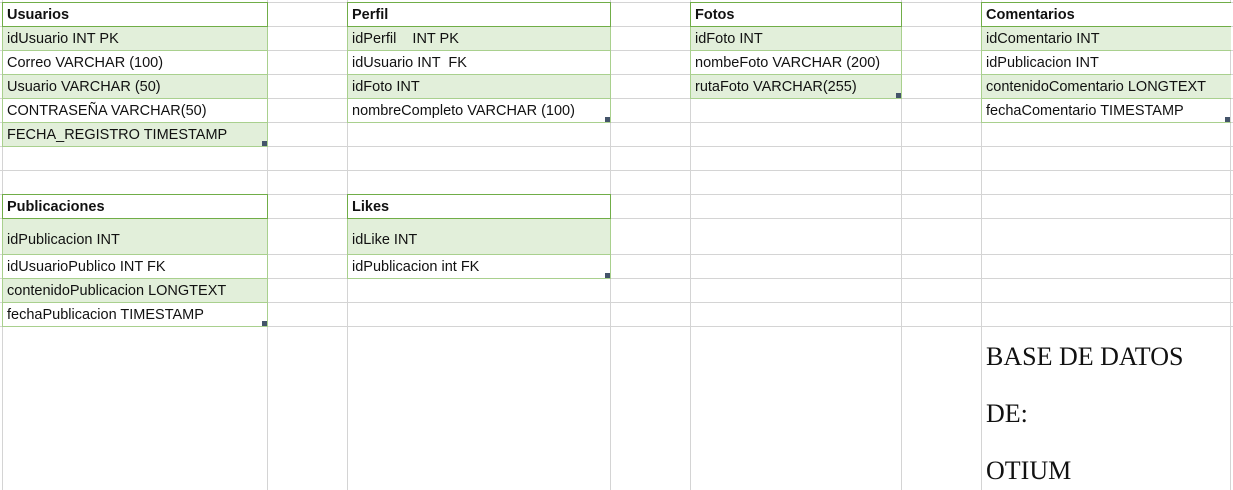 The height and width of the screenshot is (490, 1233). I want to click on table-cell: idPerfil INT PK, so click(479, 39).